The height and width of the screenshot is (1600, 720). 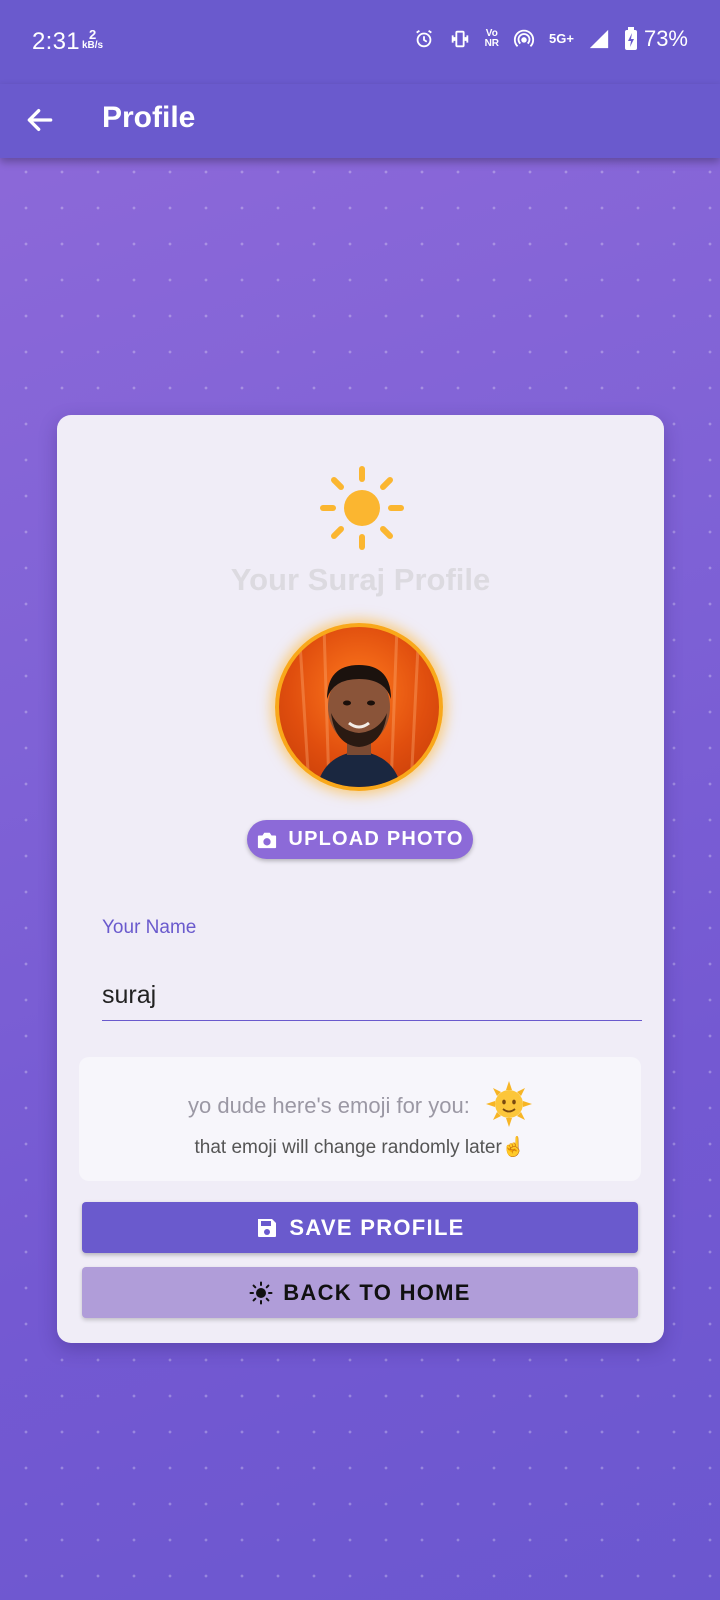 I want to click on save-icon, so click(x=267, y=1227).